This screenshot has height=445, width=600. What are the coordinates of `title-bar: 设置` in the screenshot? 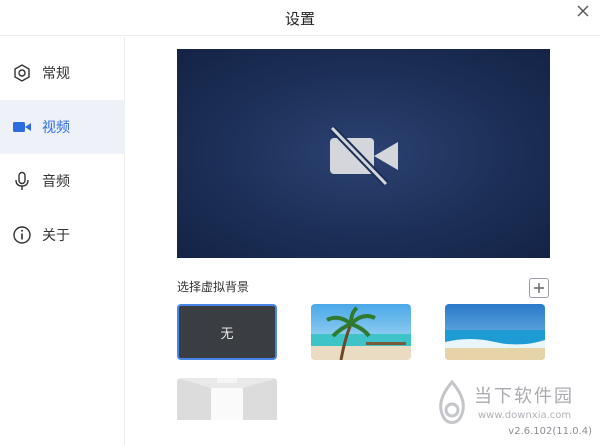 It's located at (300, 18).